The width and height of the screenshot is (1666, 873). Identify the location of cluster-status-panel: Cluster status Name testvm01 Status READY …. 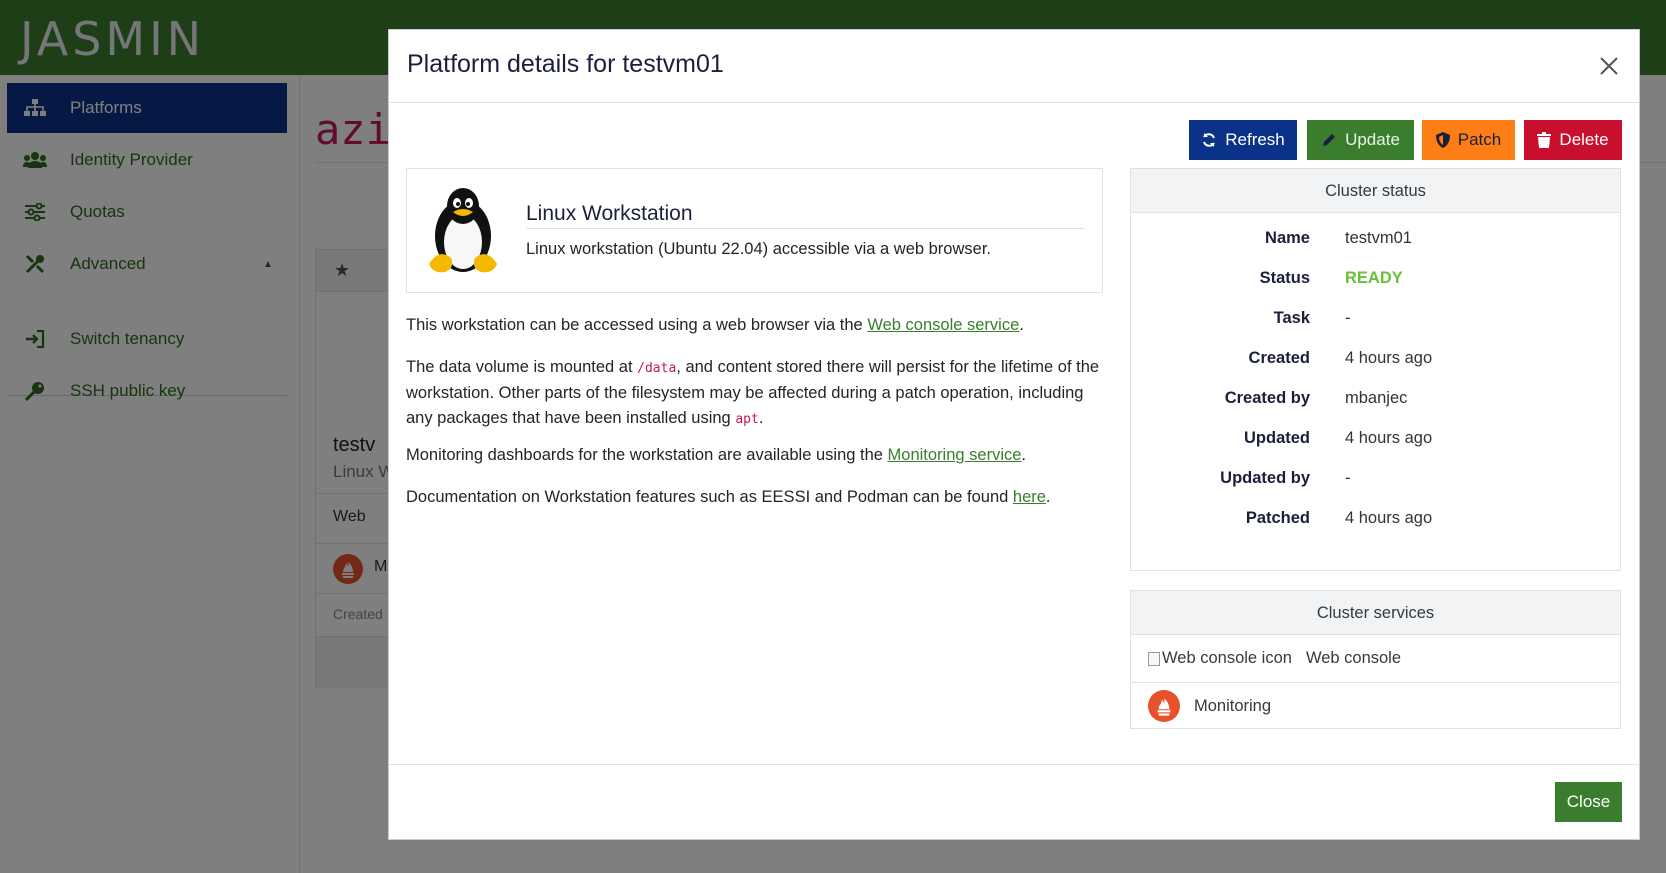
(1375, 369).